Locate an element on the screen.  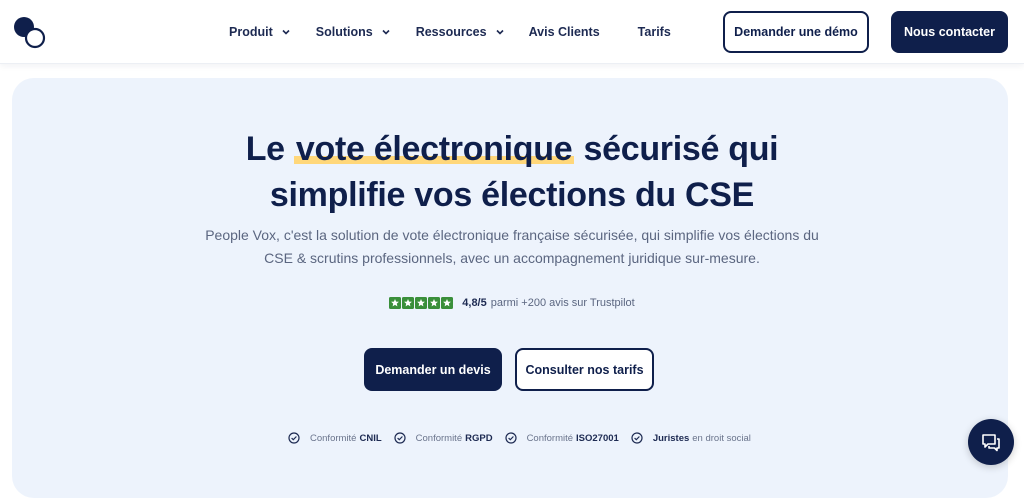
badge-cnil: Conformité CNIL is located at coordinates (335, 438).